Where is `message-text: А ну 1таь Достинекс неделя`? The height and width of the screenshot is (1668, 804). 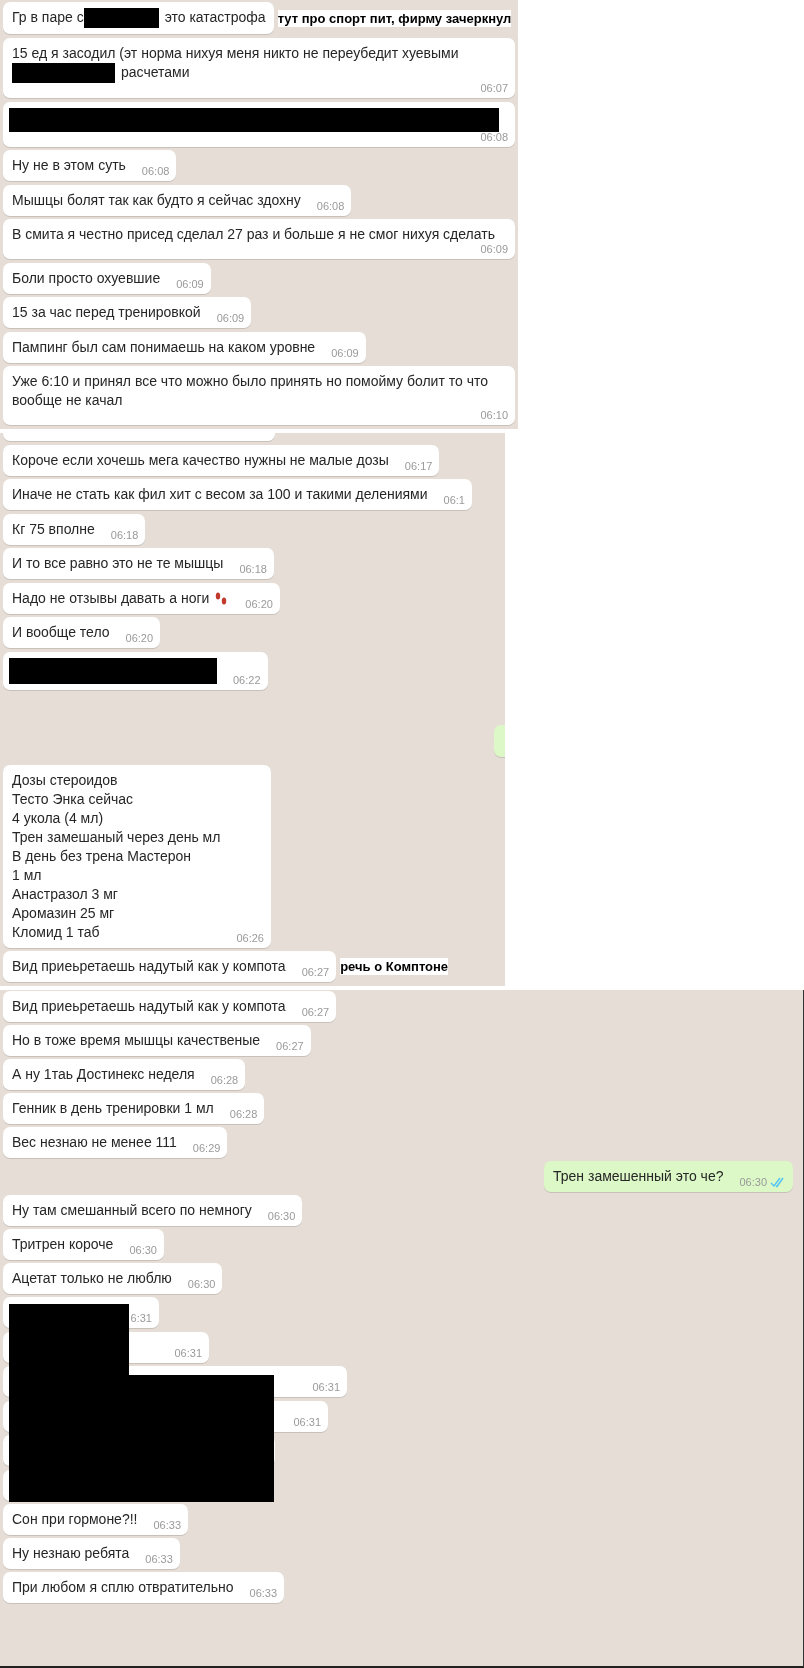
message-text: А ну 1таь Достинекс неделя is located at coordinates (103, 1074).